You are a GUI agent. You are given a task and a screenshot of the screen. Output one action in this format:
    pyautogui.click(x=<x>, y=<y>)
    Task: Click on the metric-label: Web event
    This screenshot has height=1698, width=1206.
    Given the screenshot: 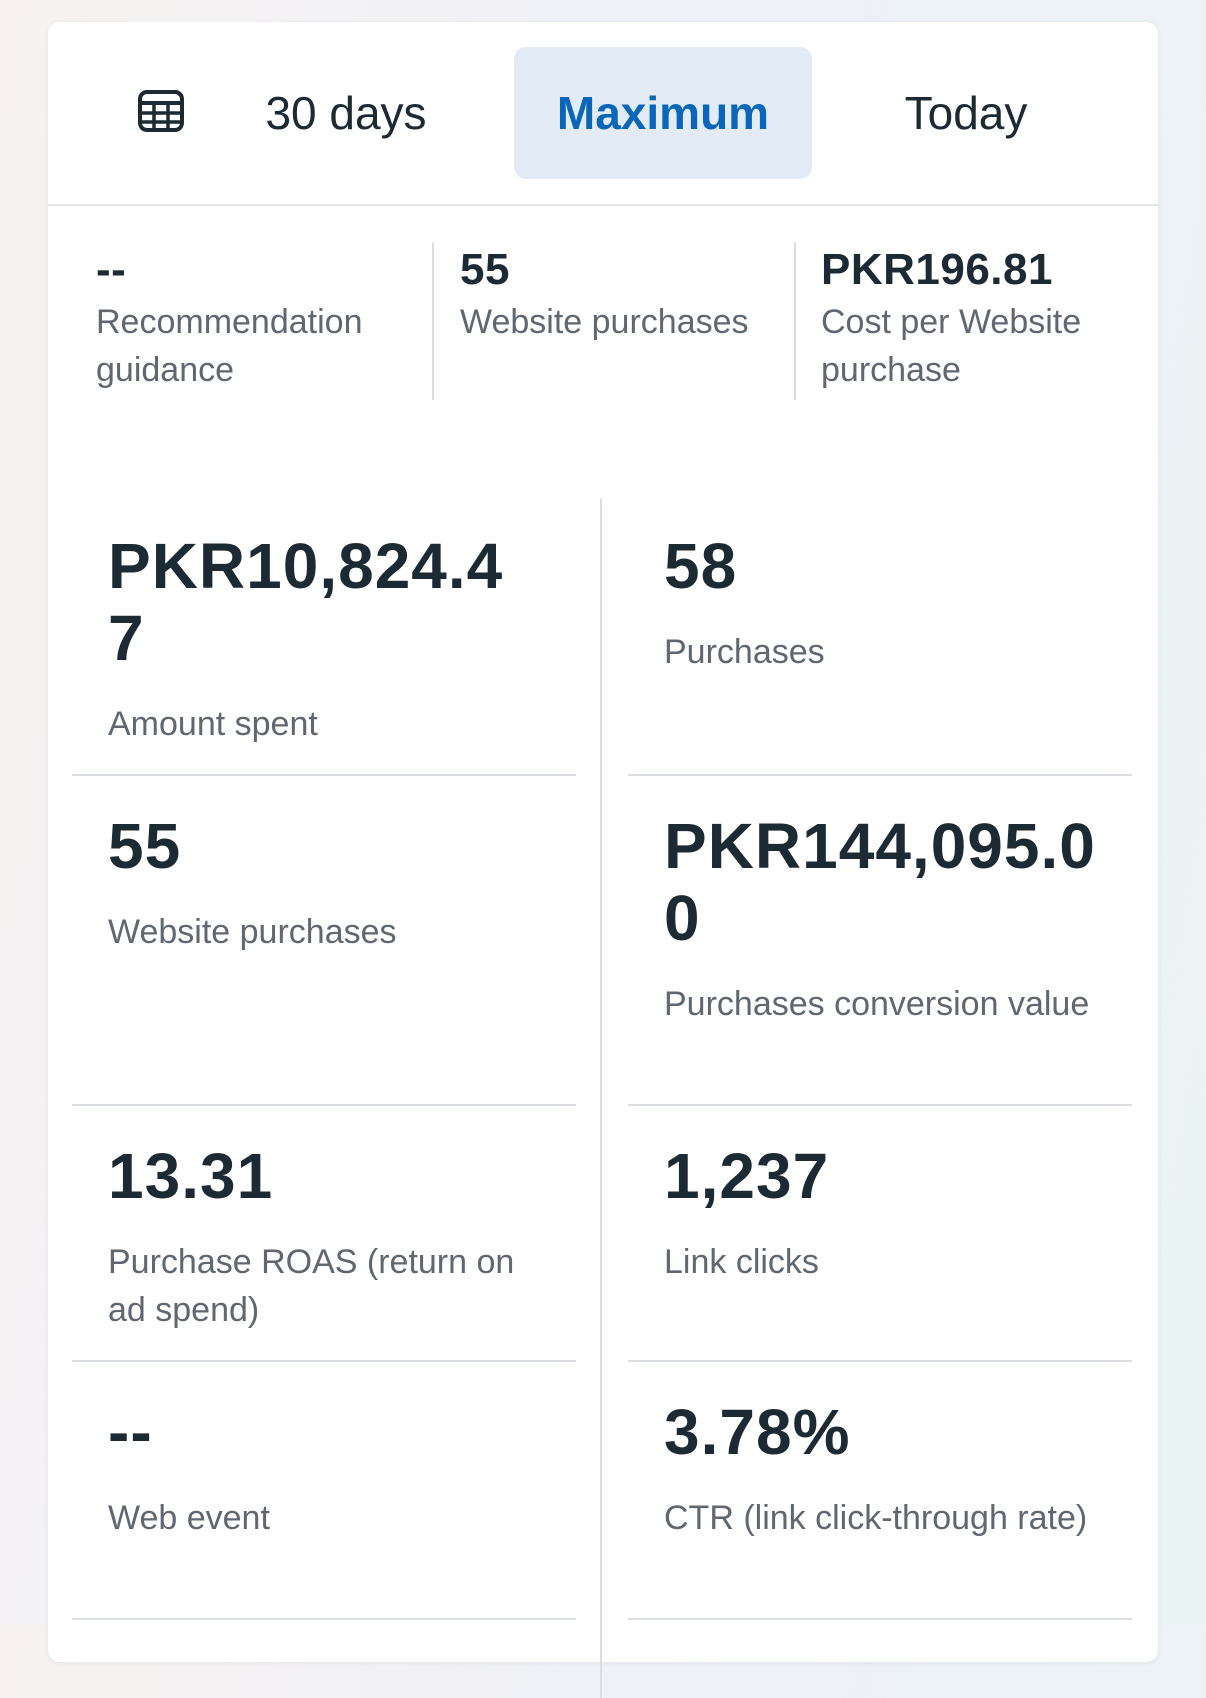 What is the action you would take?
    pyautogui.click(x=189, y=1518)
    